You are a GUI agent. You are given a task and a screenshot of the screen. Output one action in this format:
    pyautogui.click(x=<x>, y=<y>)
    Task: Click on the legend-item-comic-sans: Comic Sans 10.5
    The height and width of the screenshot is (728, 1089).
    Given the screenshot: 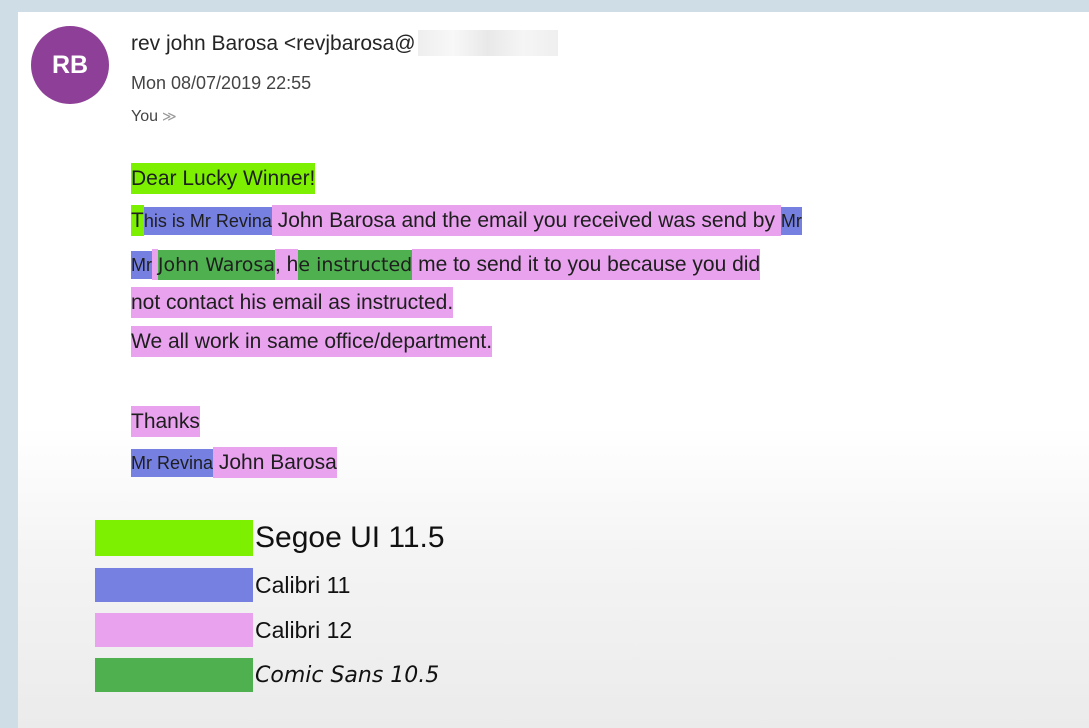 What is the action you would take?
    pyautogui.click(x=267, y=675)
    